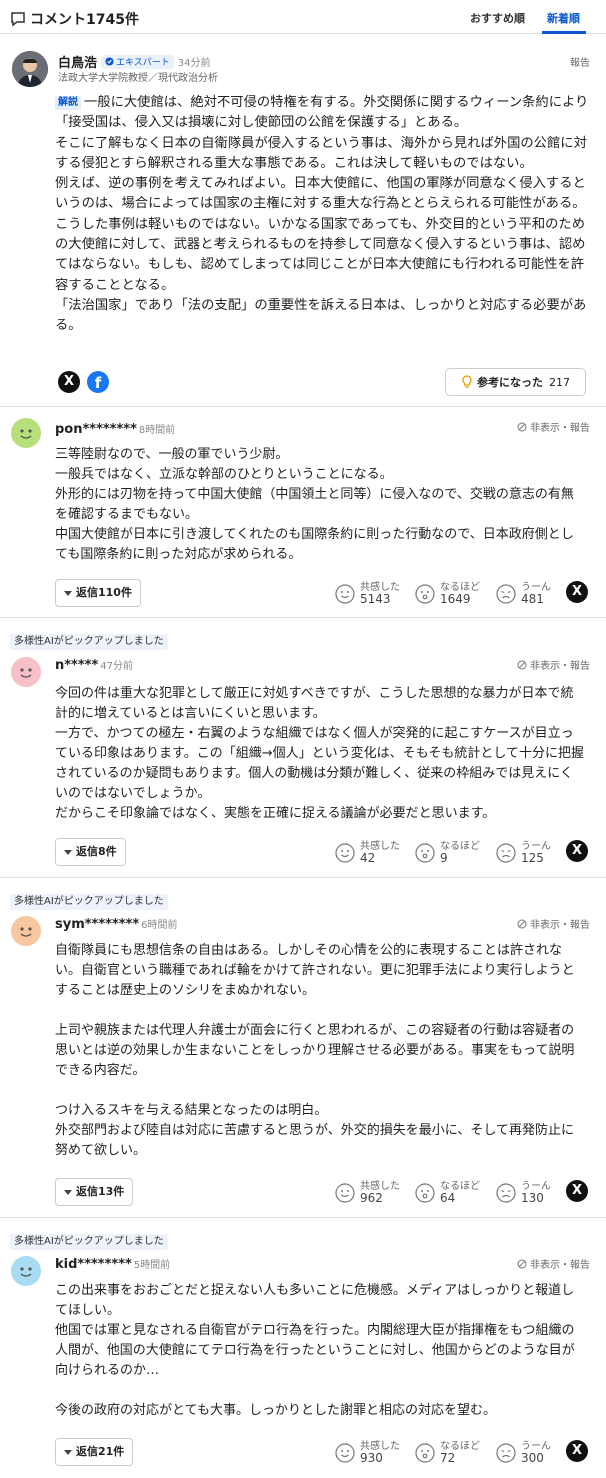  I want to click on expert-report-link: 報告, so click(580, 61).